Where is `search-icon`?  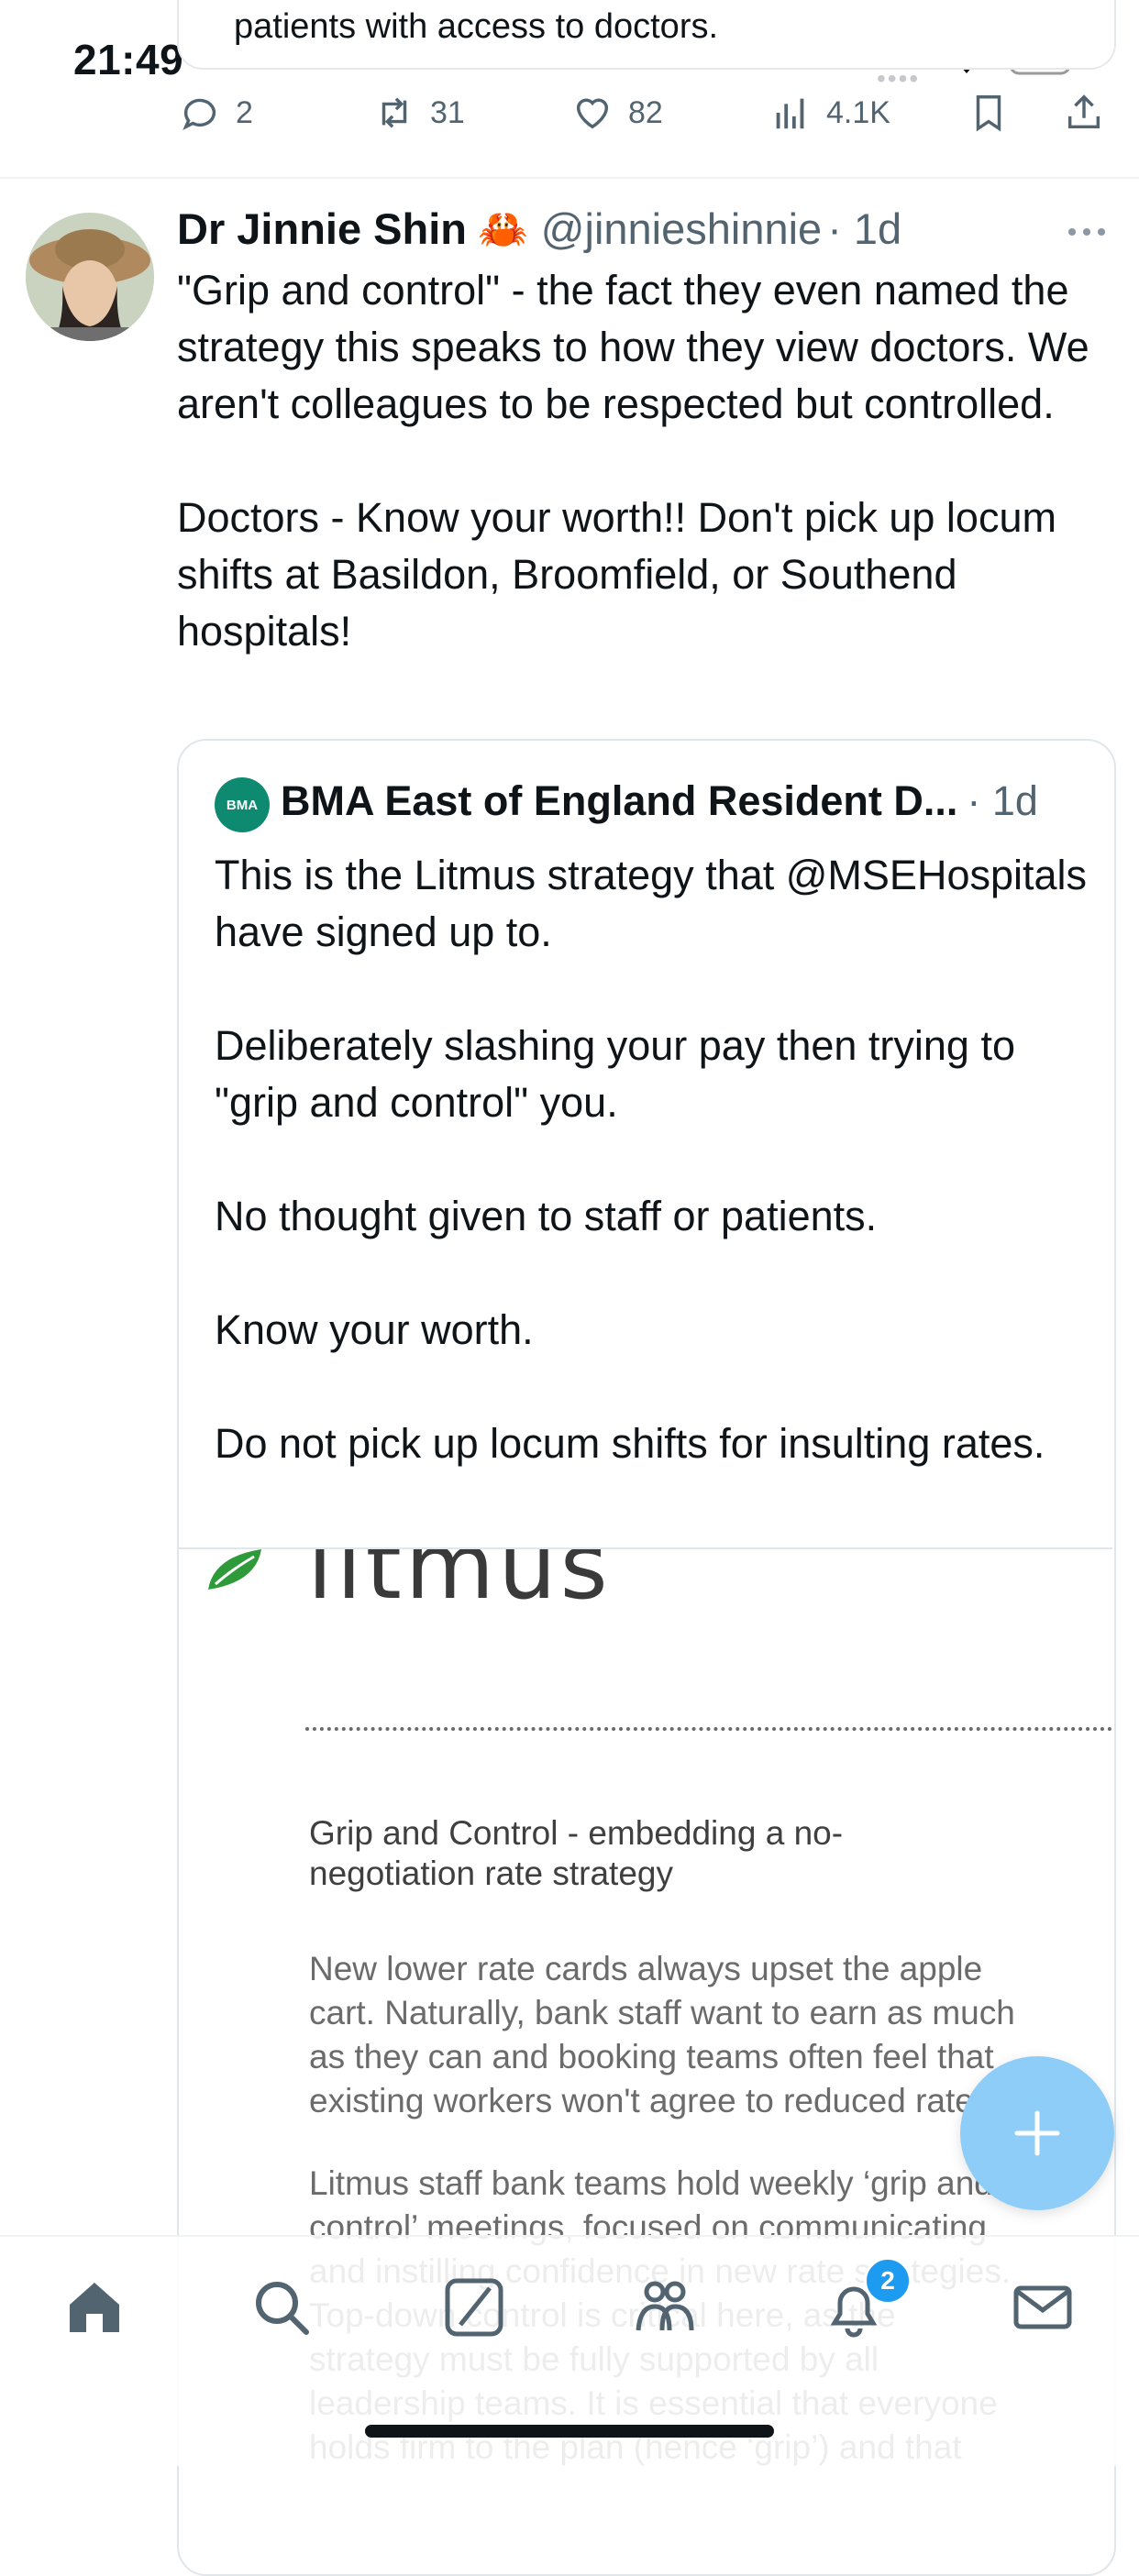
search-icon is located at coordinates (281, 2307).